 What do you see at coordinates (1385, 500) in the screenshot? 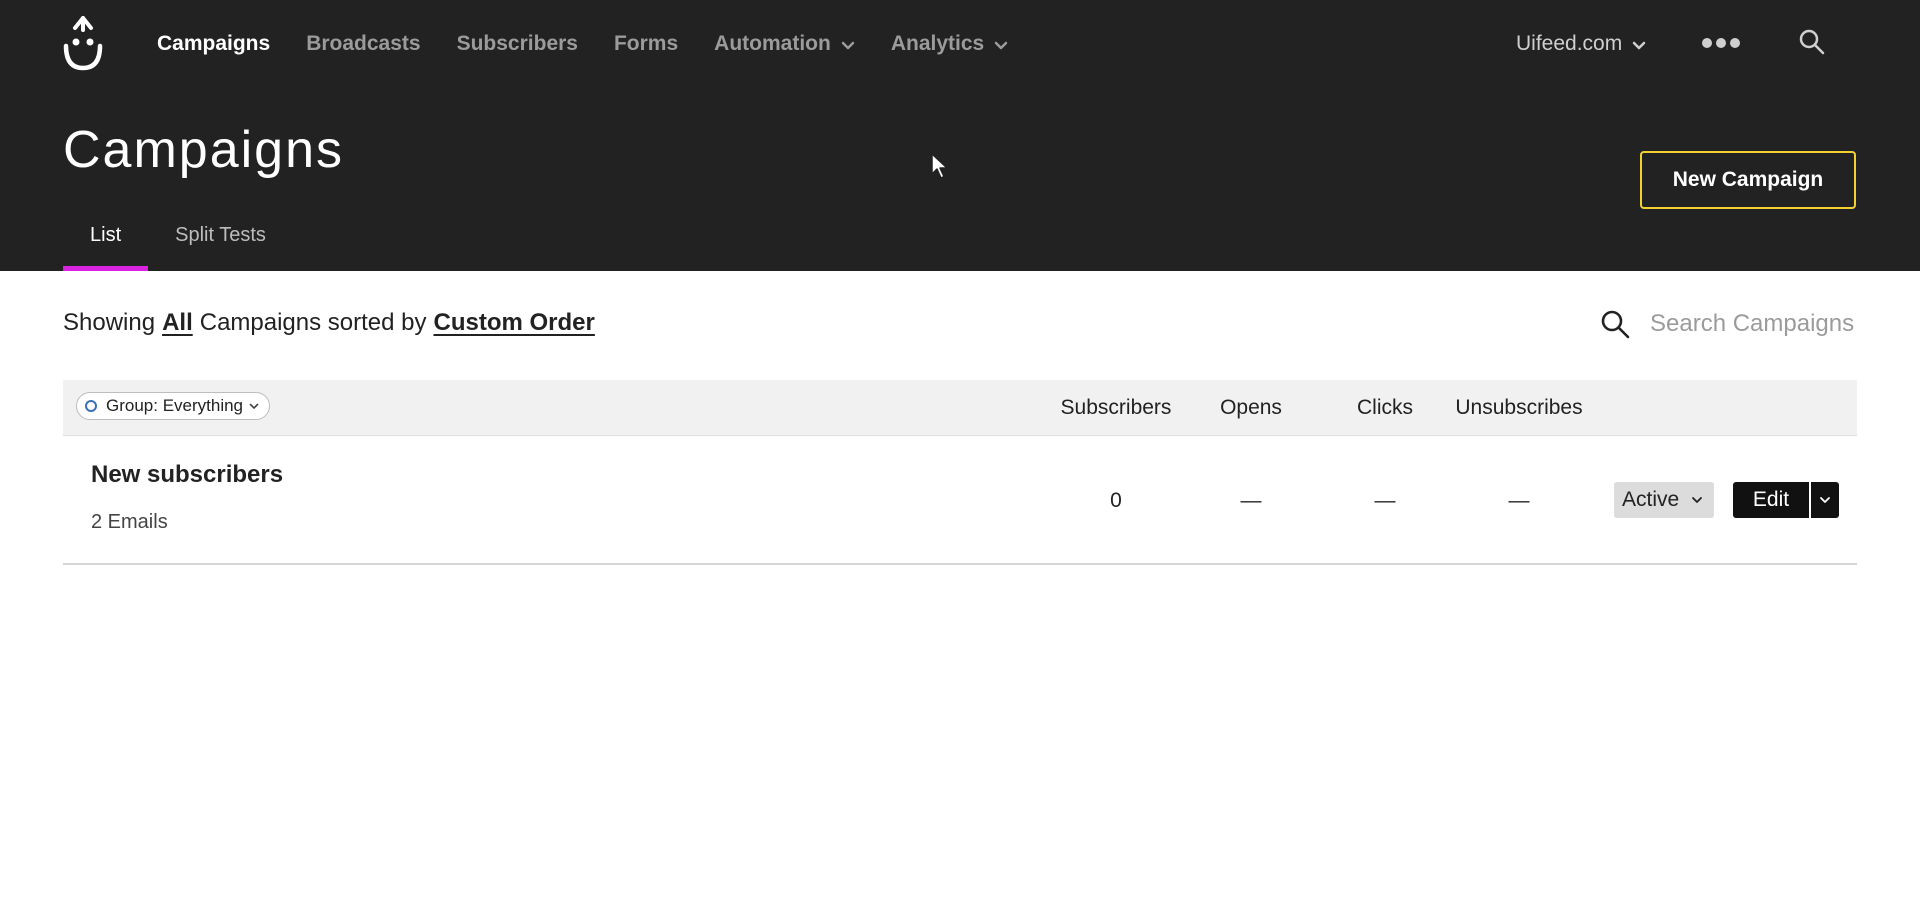
I see `cell-clicks: —` at bounding box center [1385, 500].